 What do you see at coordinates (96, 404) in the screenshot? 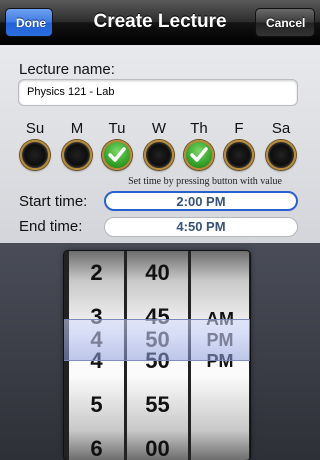
I see `hour-option: 5` at bounding box center [96, 404].